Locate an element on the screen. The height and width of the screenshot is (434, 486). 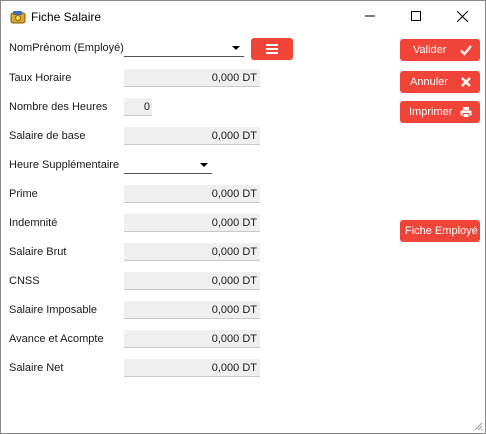
valider-label: Valider is located at coordinates (430, 50).